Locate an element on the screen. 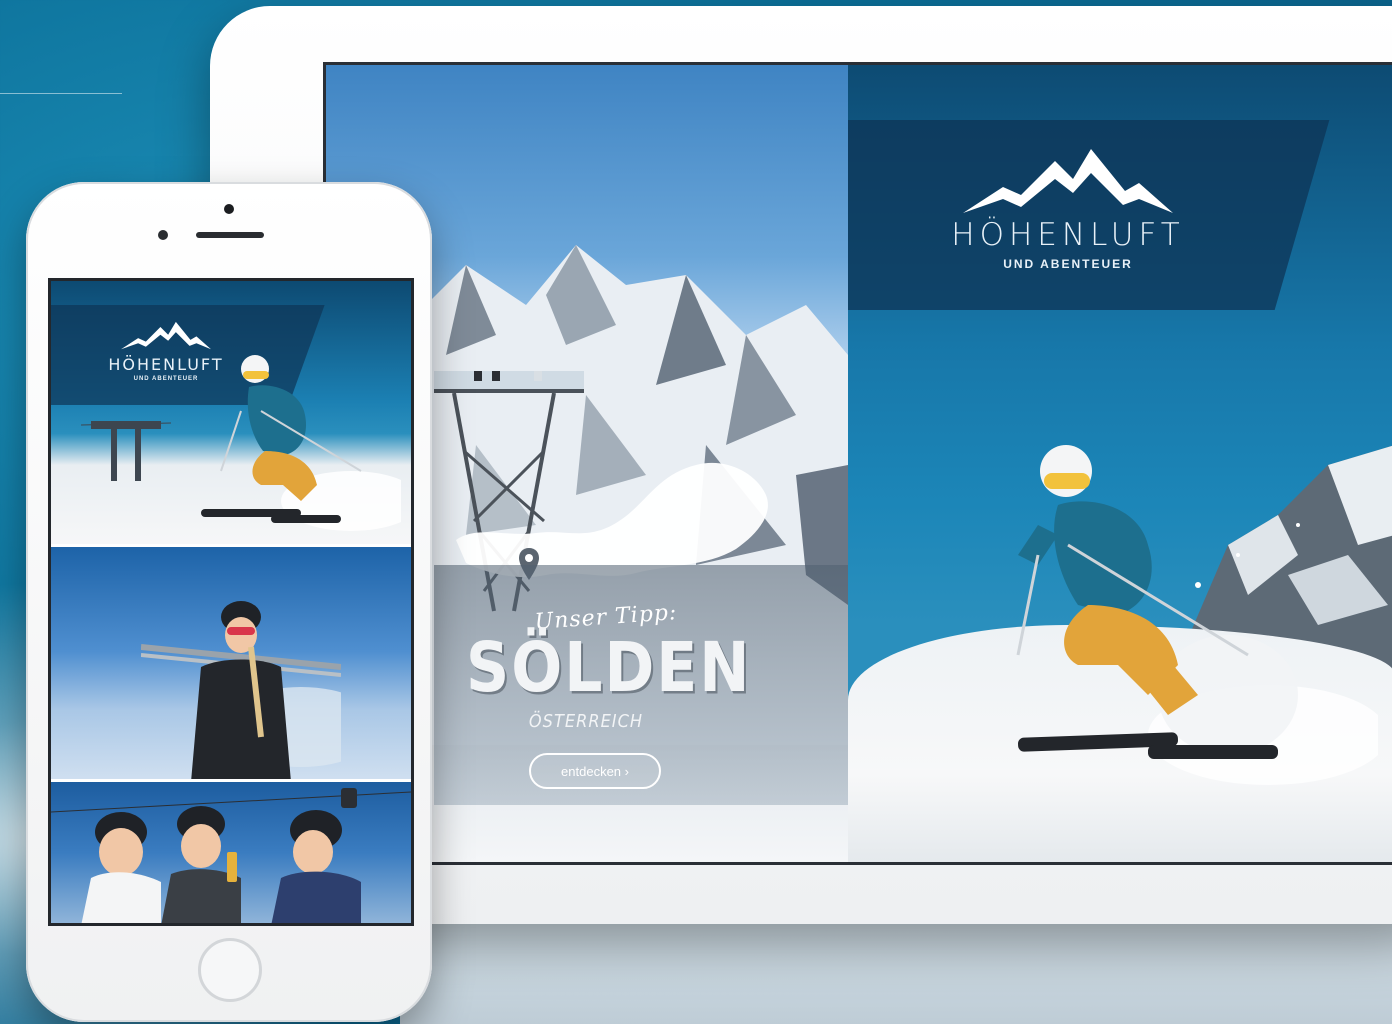  ski-lift-image is located at coordinates (126, 451).